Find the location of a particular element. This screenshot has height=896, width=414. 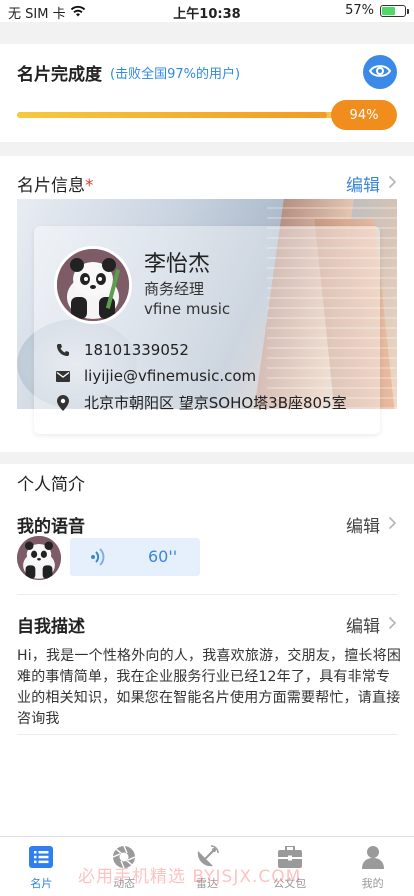

tab-label: 我的 is located at coordinates (372, 883).